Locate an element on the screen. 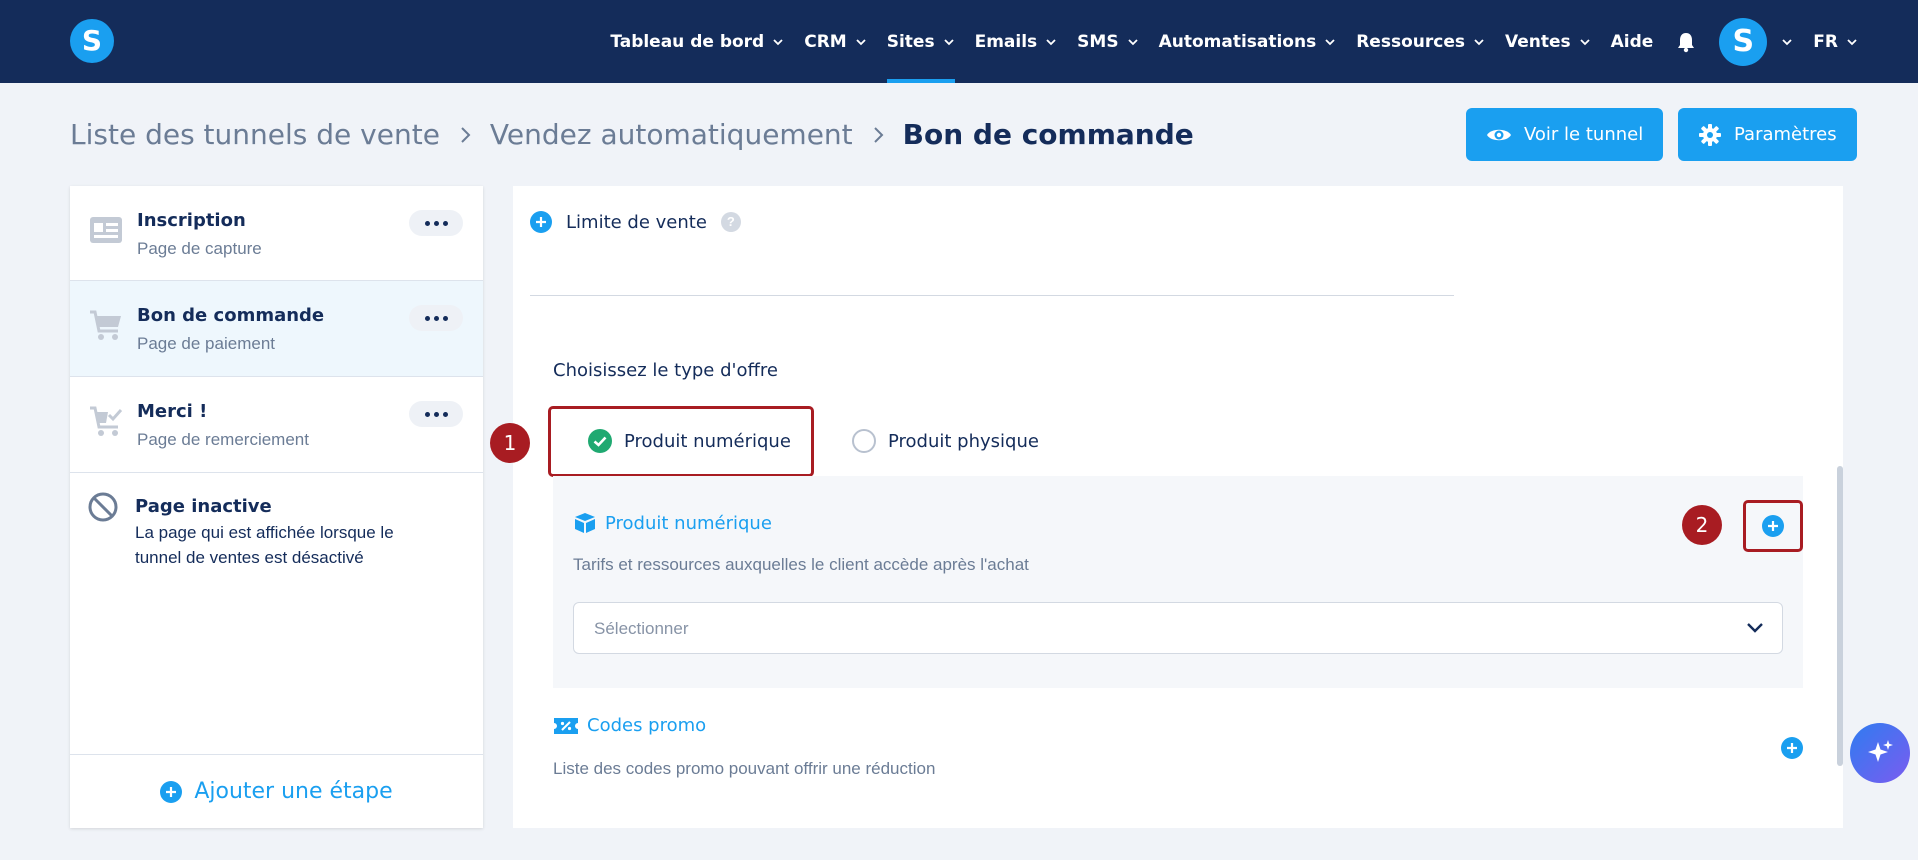  language-selector: FR is located at coordinates (1835, 41).